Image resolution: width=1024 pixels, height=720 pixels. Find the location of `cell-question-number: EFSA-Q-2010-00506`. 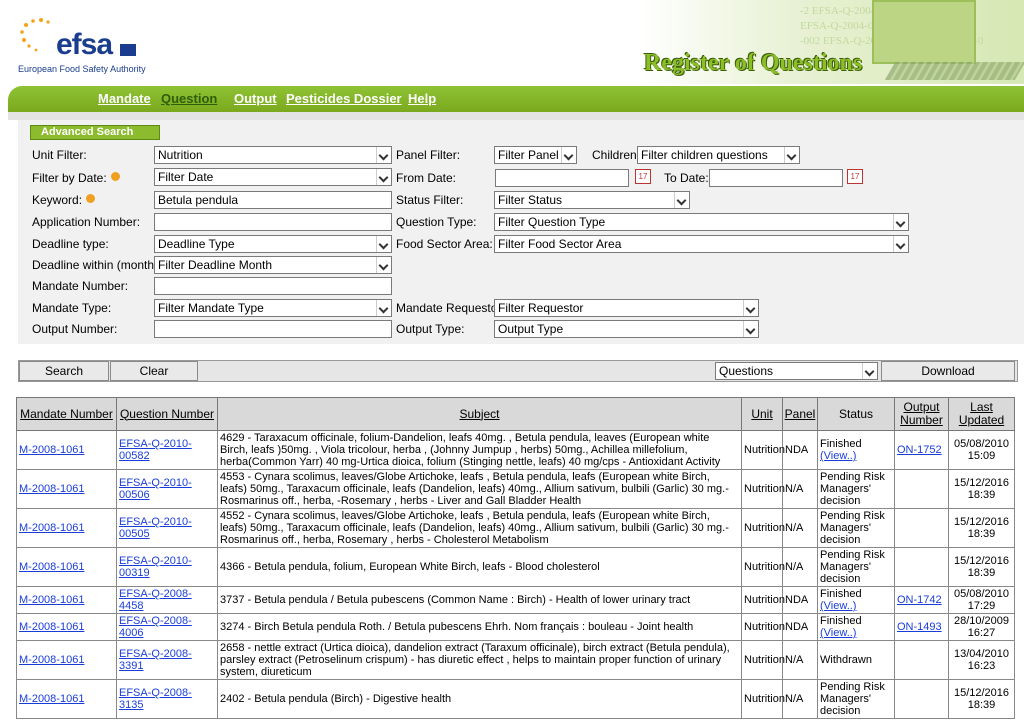

cell-question-number: EFSA-Q-2010-00506 is located at coordinates (167, 489).